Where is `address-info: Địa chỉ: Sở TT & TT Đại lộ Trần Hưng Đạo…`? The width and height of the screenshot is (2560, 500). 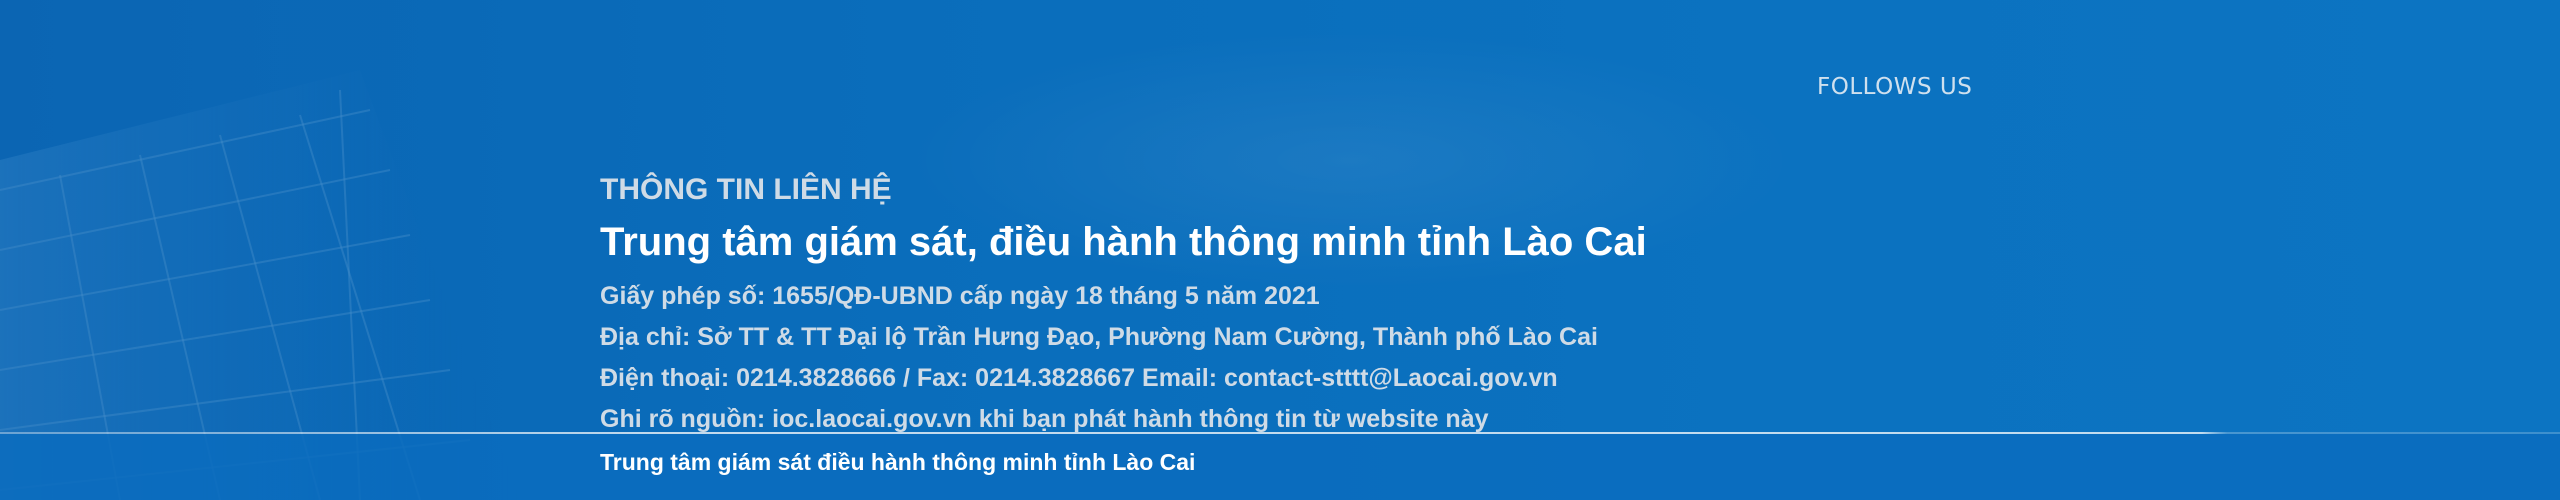
address-info: Địa chỉ: Sở TT & TT Đại lộ Trần Hưng Đạo… is located at coordinates (1099, 337).